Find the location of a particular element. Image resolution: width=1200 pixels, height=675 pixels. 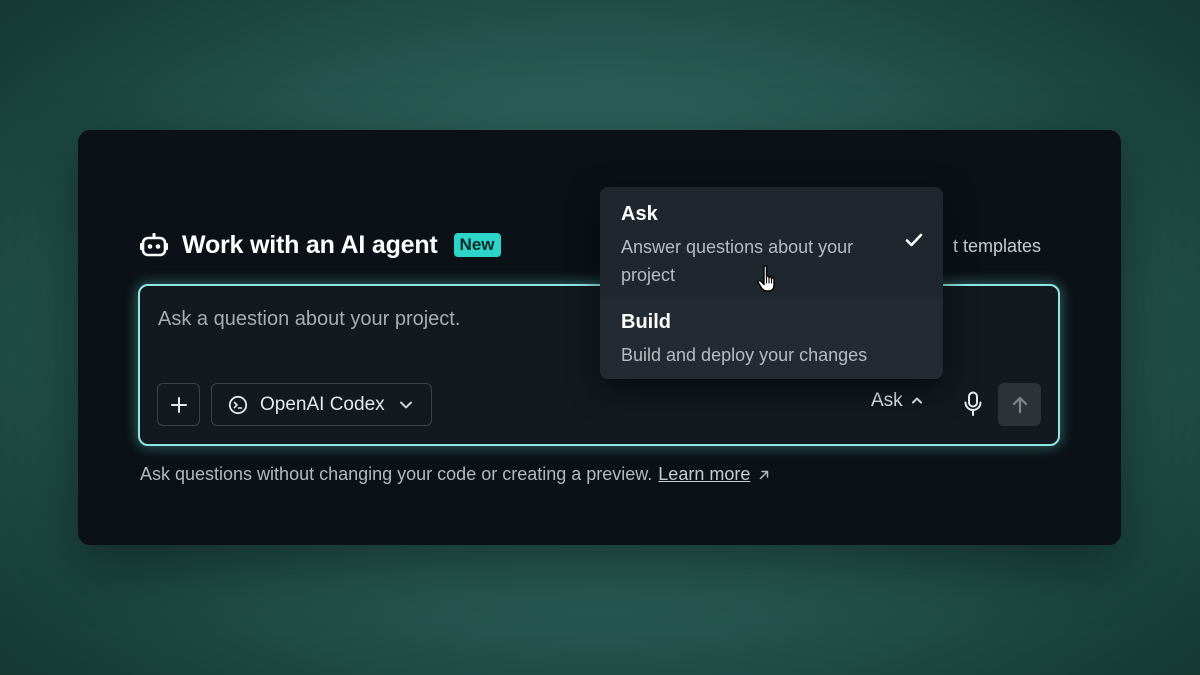

robot-icon is located at coordinates (155, 245).